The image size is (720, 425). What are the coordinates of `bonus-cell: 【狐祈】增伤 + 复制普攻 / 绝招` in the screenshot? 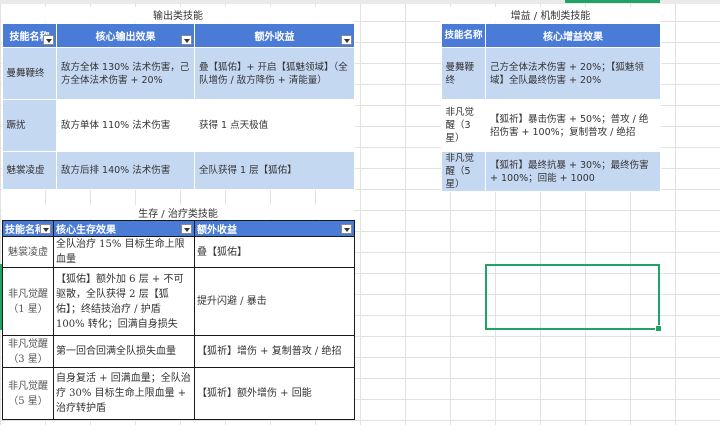 It's located at (274, 351).